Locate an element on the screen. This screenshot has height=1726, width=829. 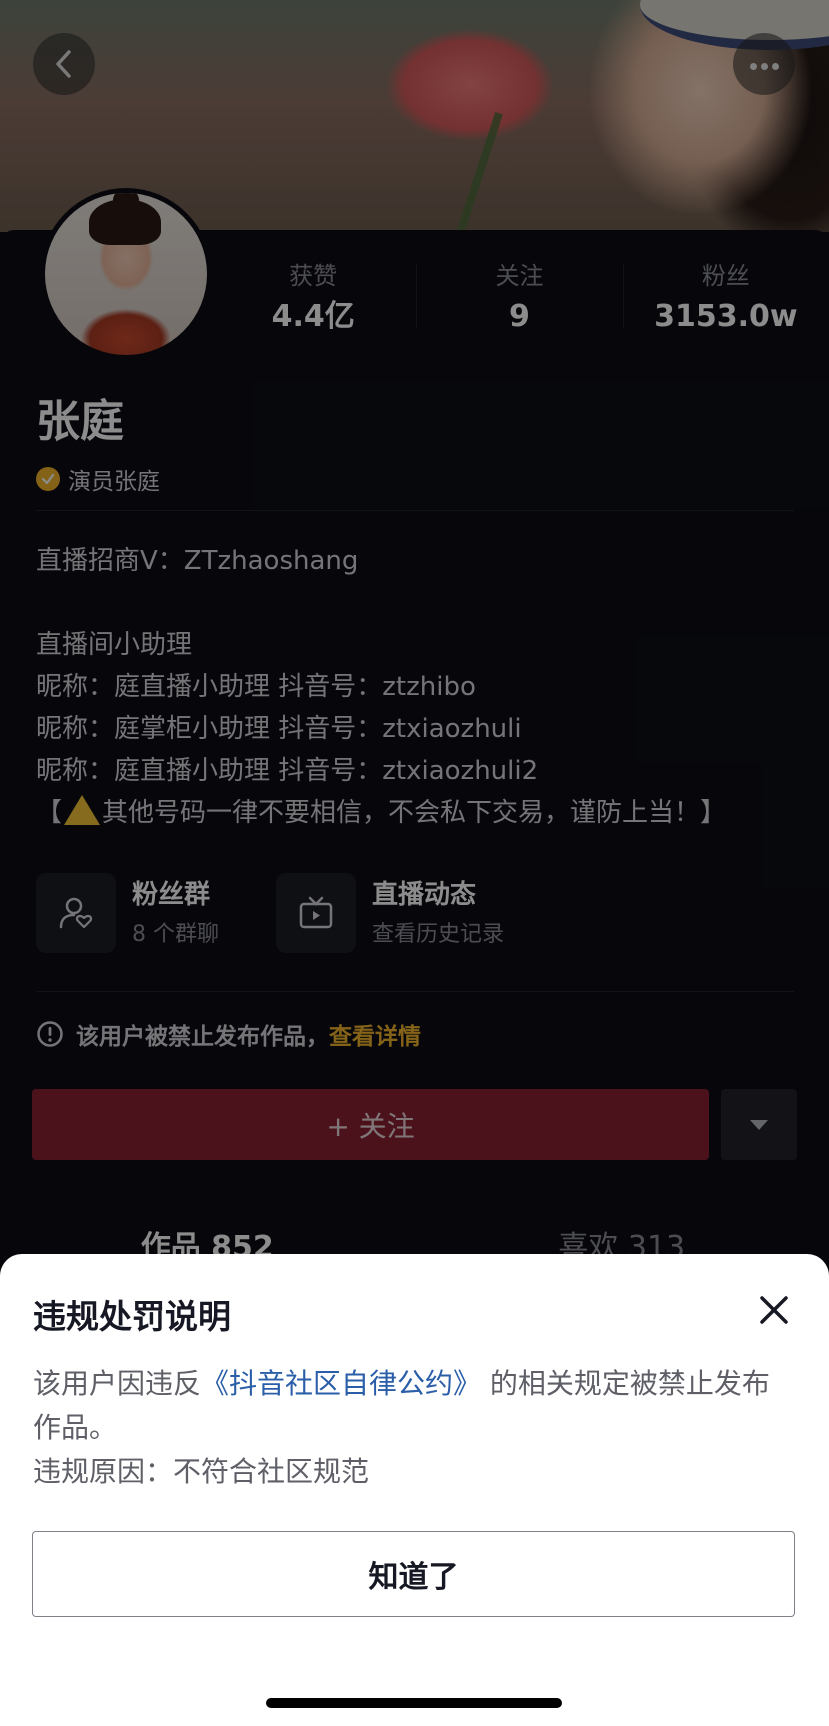
community-convention-link: 《抖音社区自律公约》 is located at coordinates (341, 1383).